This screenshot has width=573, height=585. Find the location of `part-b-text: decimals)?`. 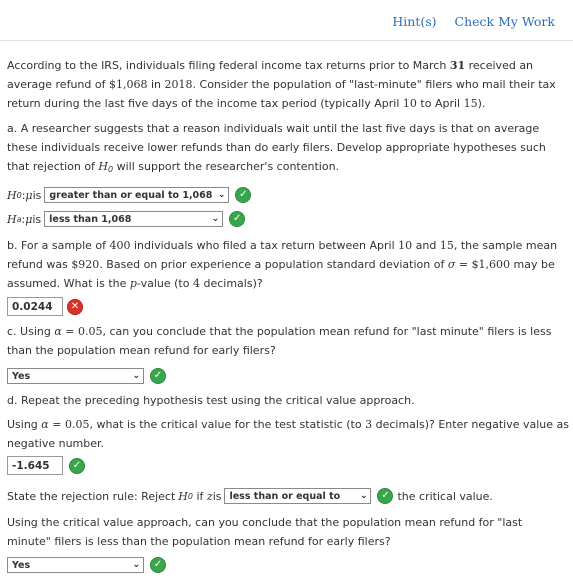

part-b-text: decimals)? is located at coordinates (231, 283).